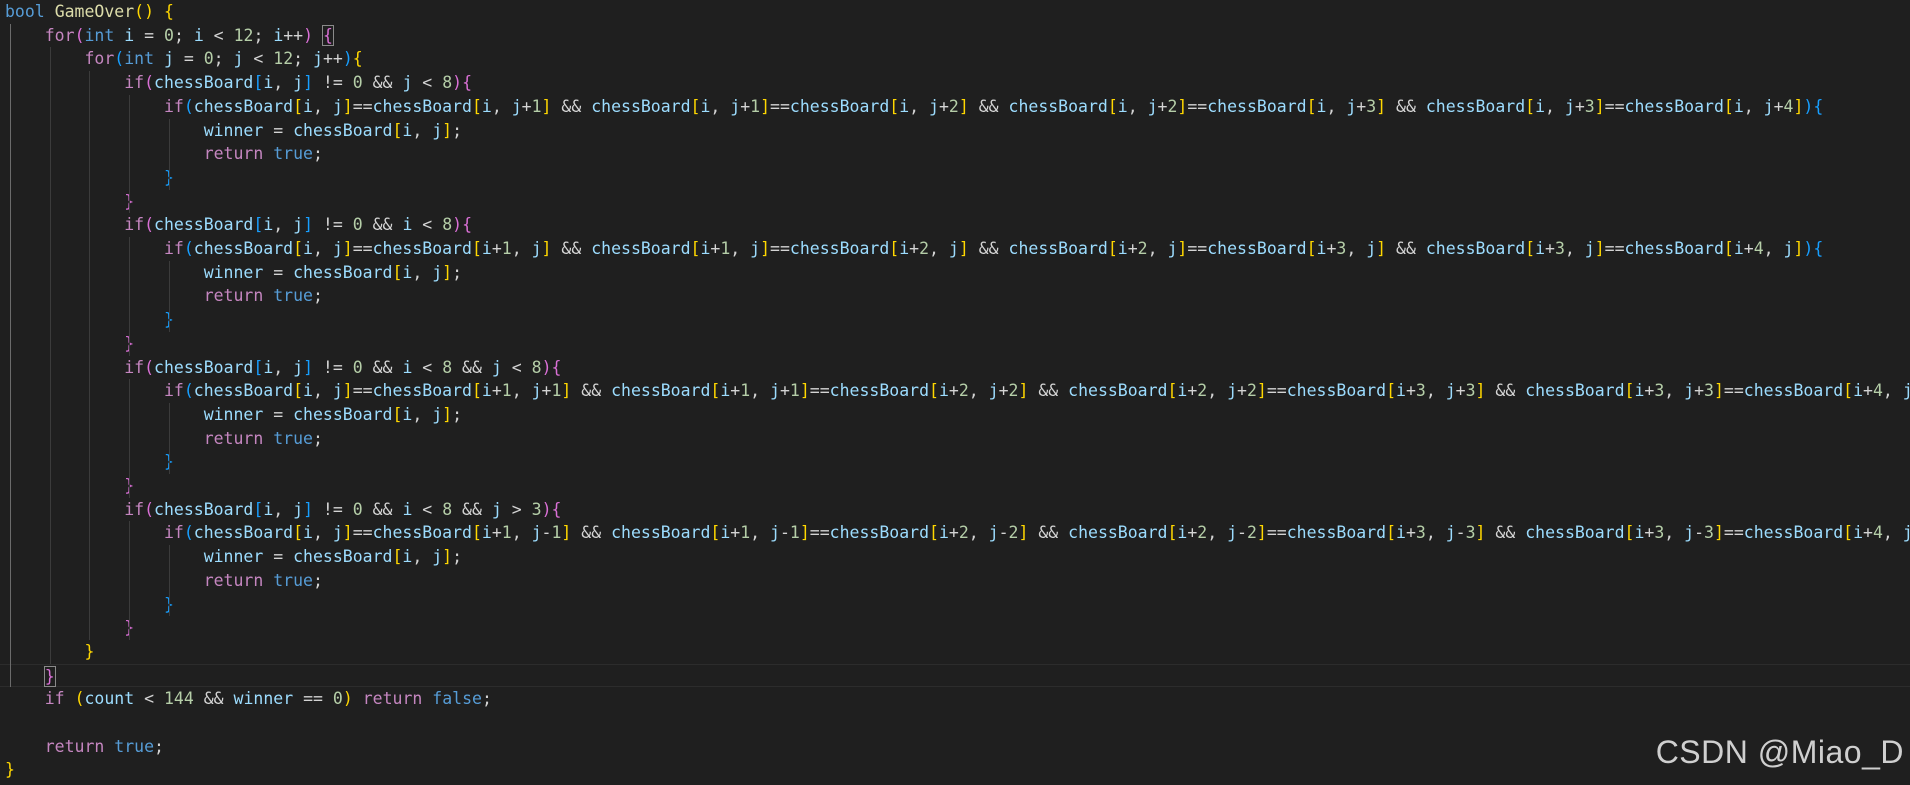  Describe the element at coordinates (74, 746) in the screenshot. I see `code-token: return` at that location.